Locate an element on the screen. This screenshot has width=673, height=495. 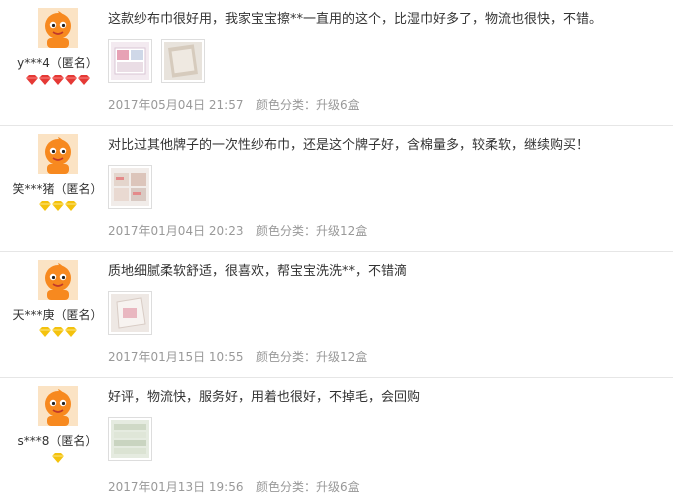
review-meta: 2017年05月04日 21:57 颜色分类：升级6盒 is located at coordinates (234, 104).